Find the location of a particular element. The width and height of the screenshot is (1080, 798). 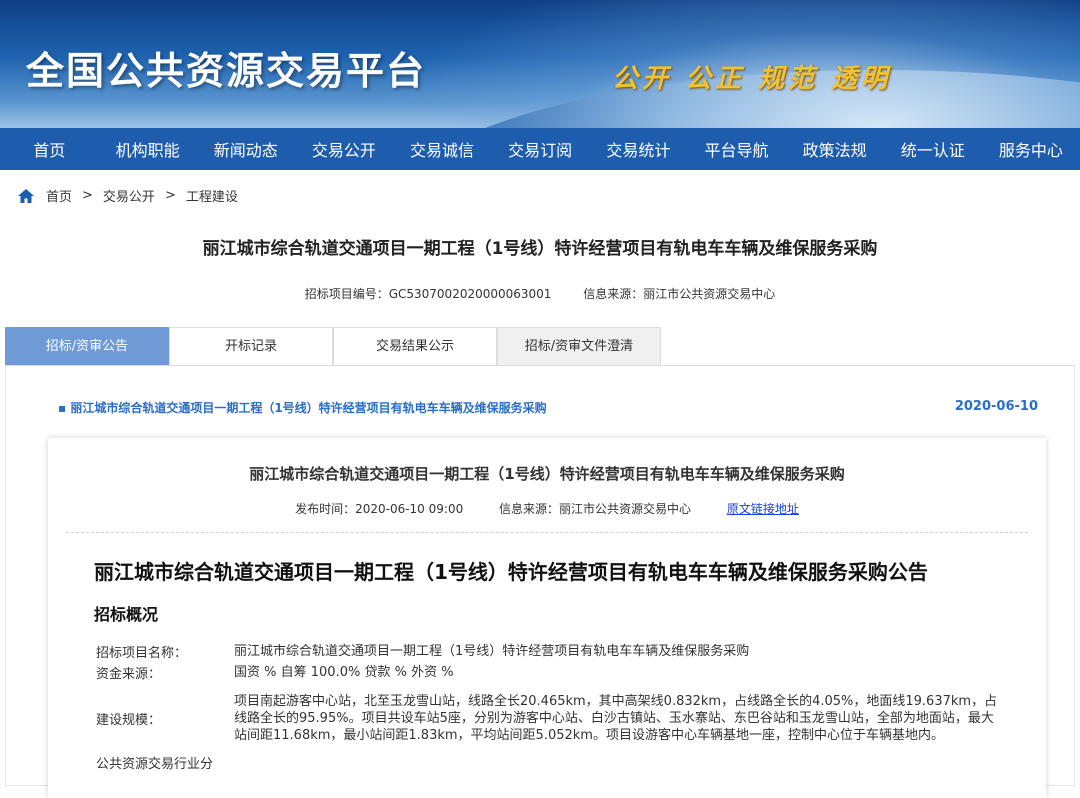

field-label: 公共资源交易行业分 is located at coordinates (155, 764).